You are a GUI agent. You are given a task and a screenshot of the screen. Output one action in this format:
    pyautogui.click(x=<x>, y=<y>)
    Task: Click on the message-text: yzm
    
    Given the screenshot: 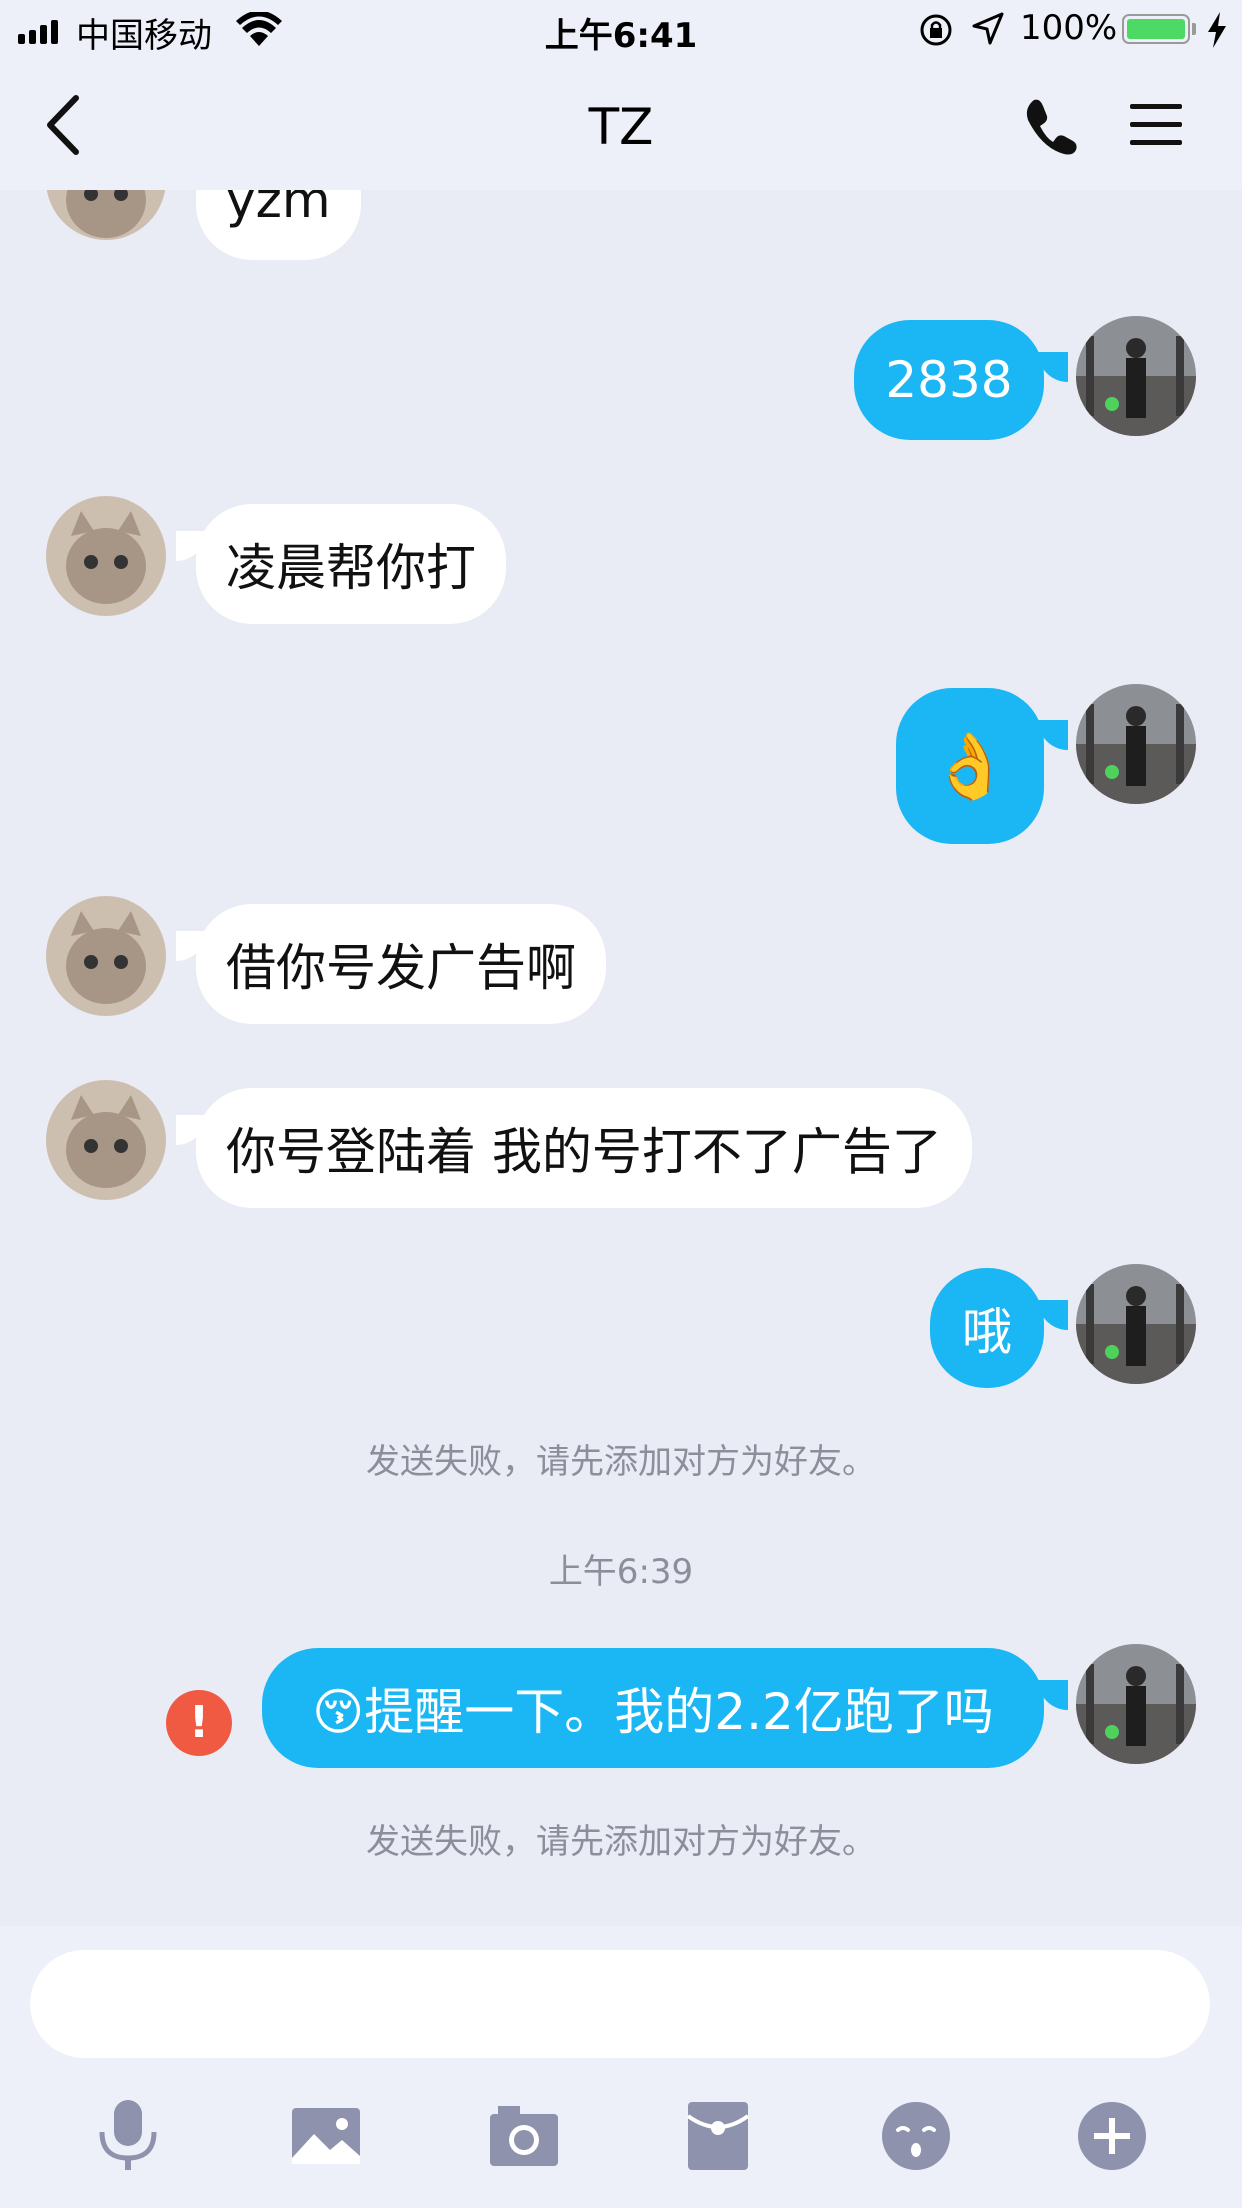 What is the action you would take?
    pyautogui.click(x=278, y=209)
    